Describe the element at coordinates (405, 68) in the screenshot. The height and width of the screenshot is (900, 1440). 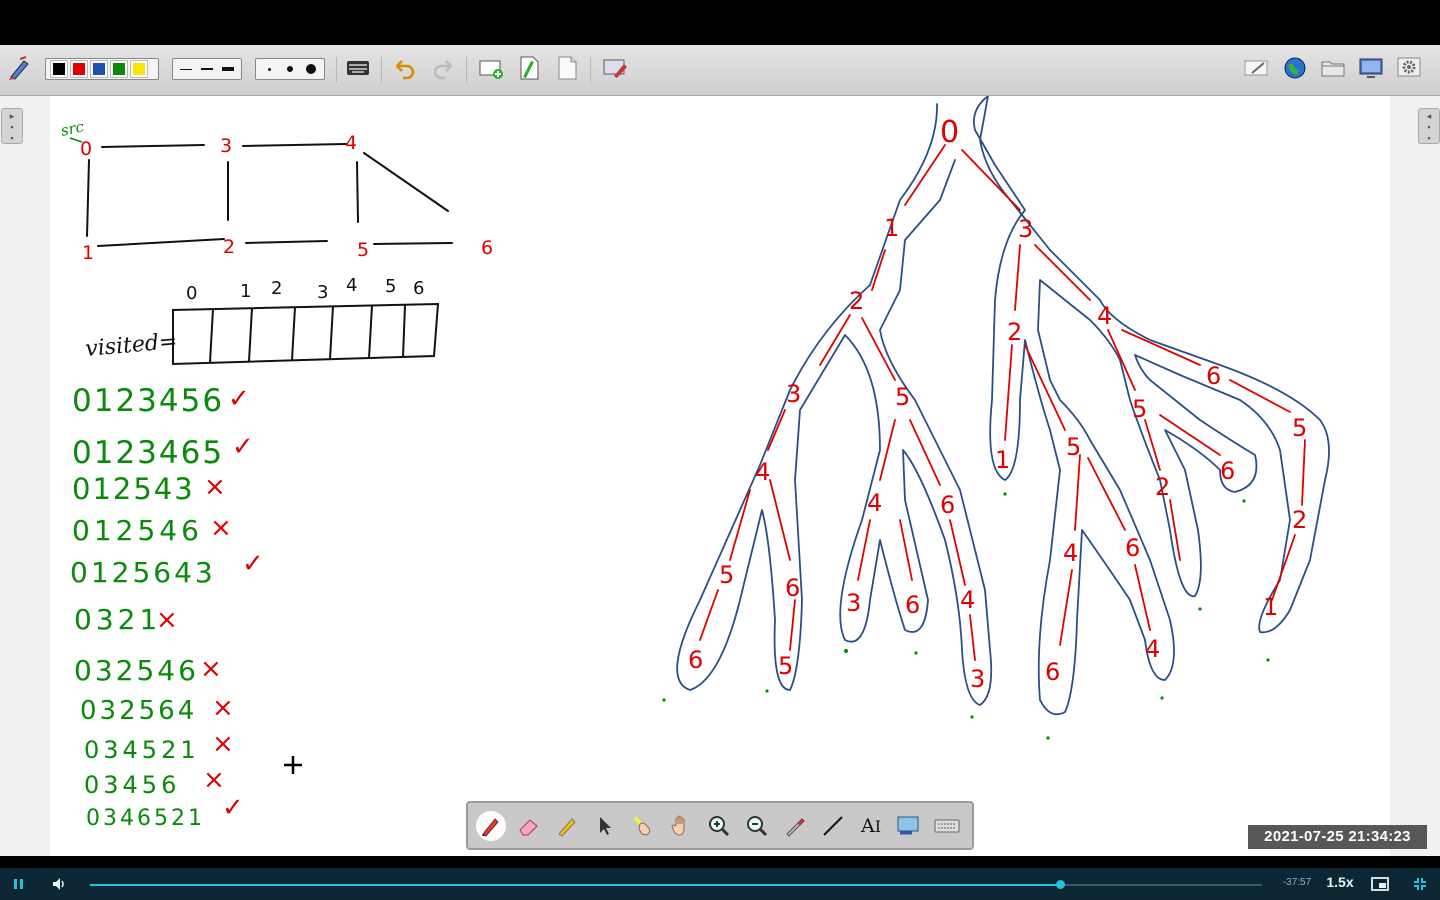
I see `undo-icon` at that location.